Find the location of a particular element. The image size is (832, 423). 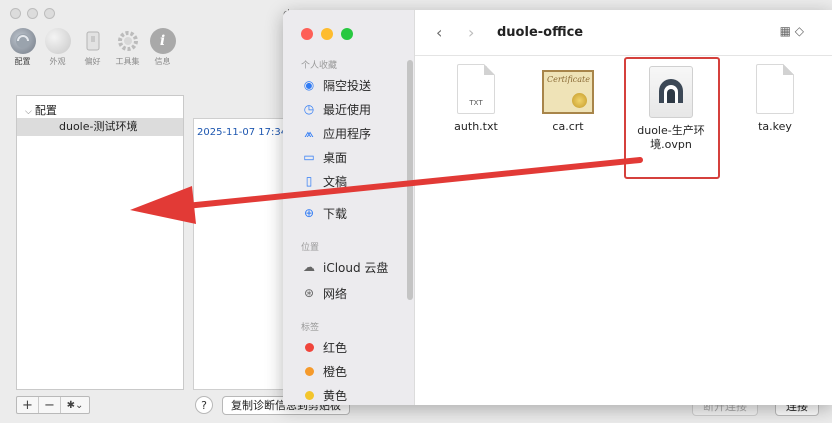

toolbar-appearance: 外观 is located at coordinates (57, 47).